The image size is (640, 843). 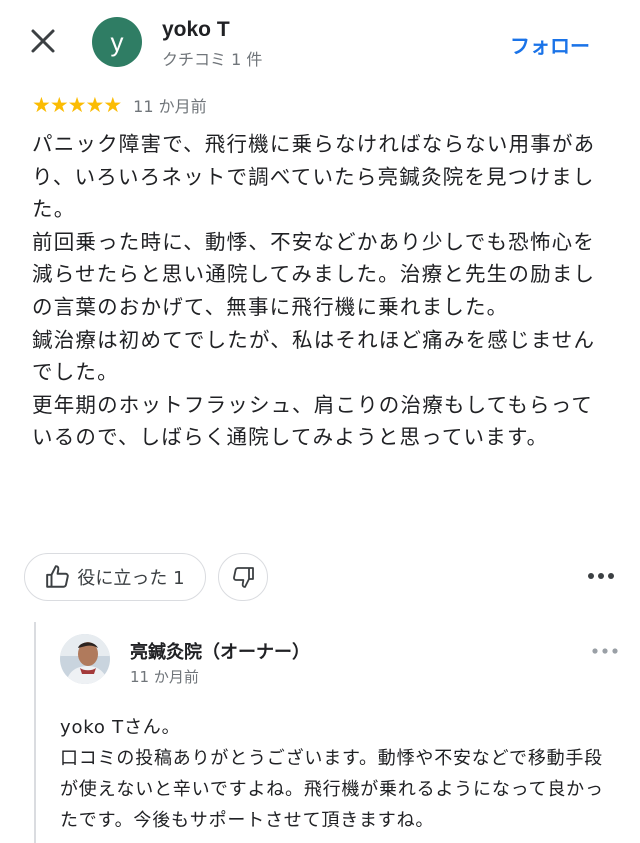 I want to click on rating-row: ★ ★ ★ ★ ★ 11 か月前, so click(x=119, y=105).